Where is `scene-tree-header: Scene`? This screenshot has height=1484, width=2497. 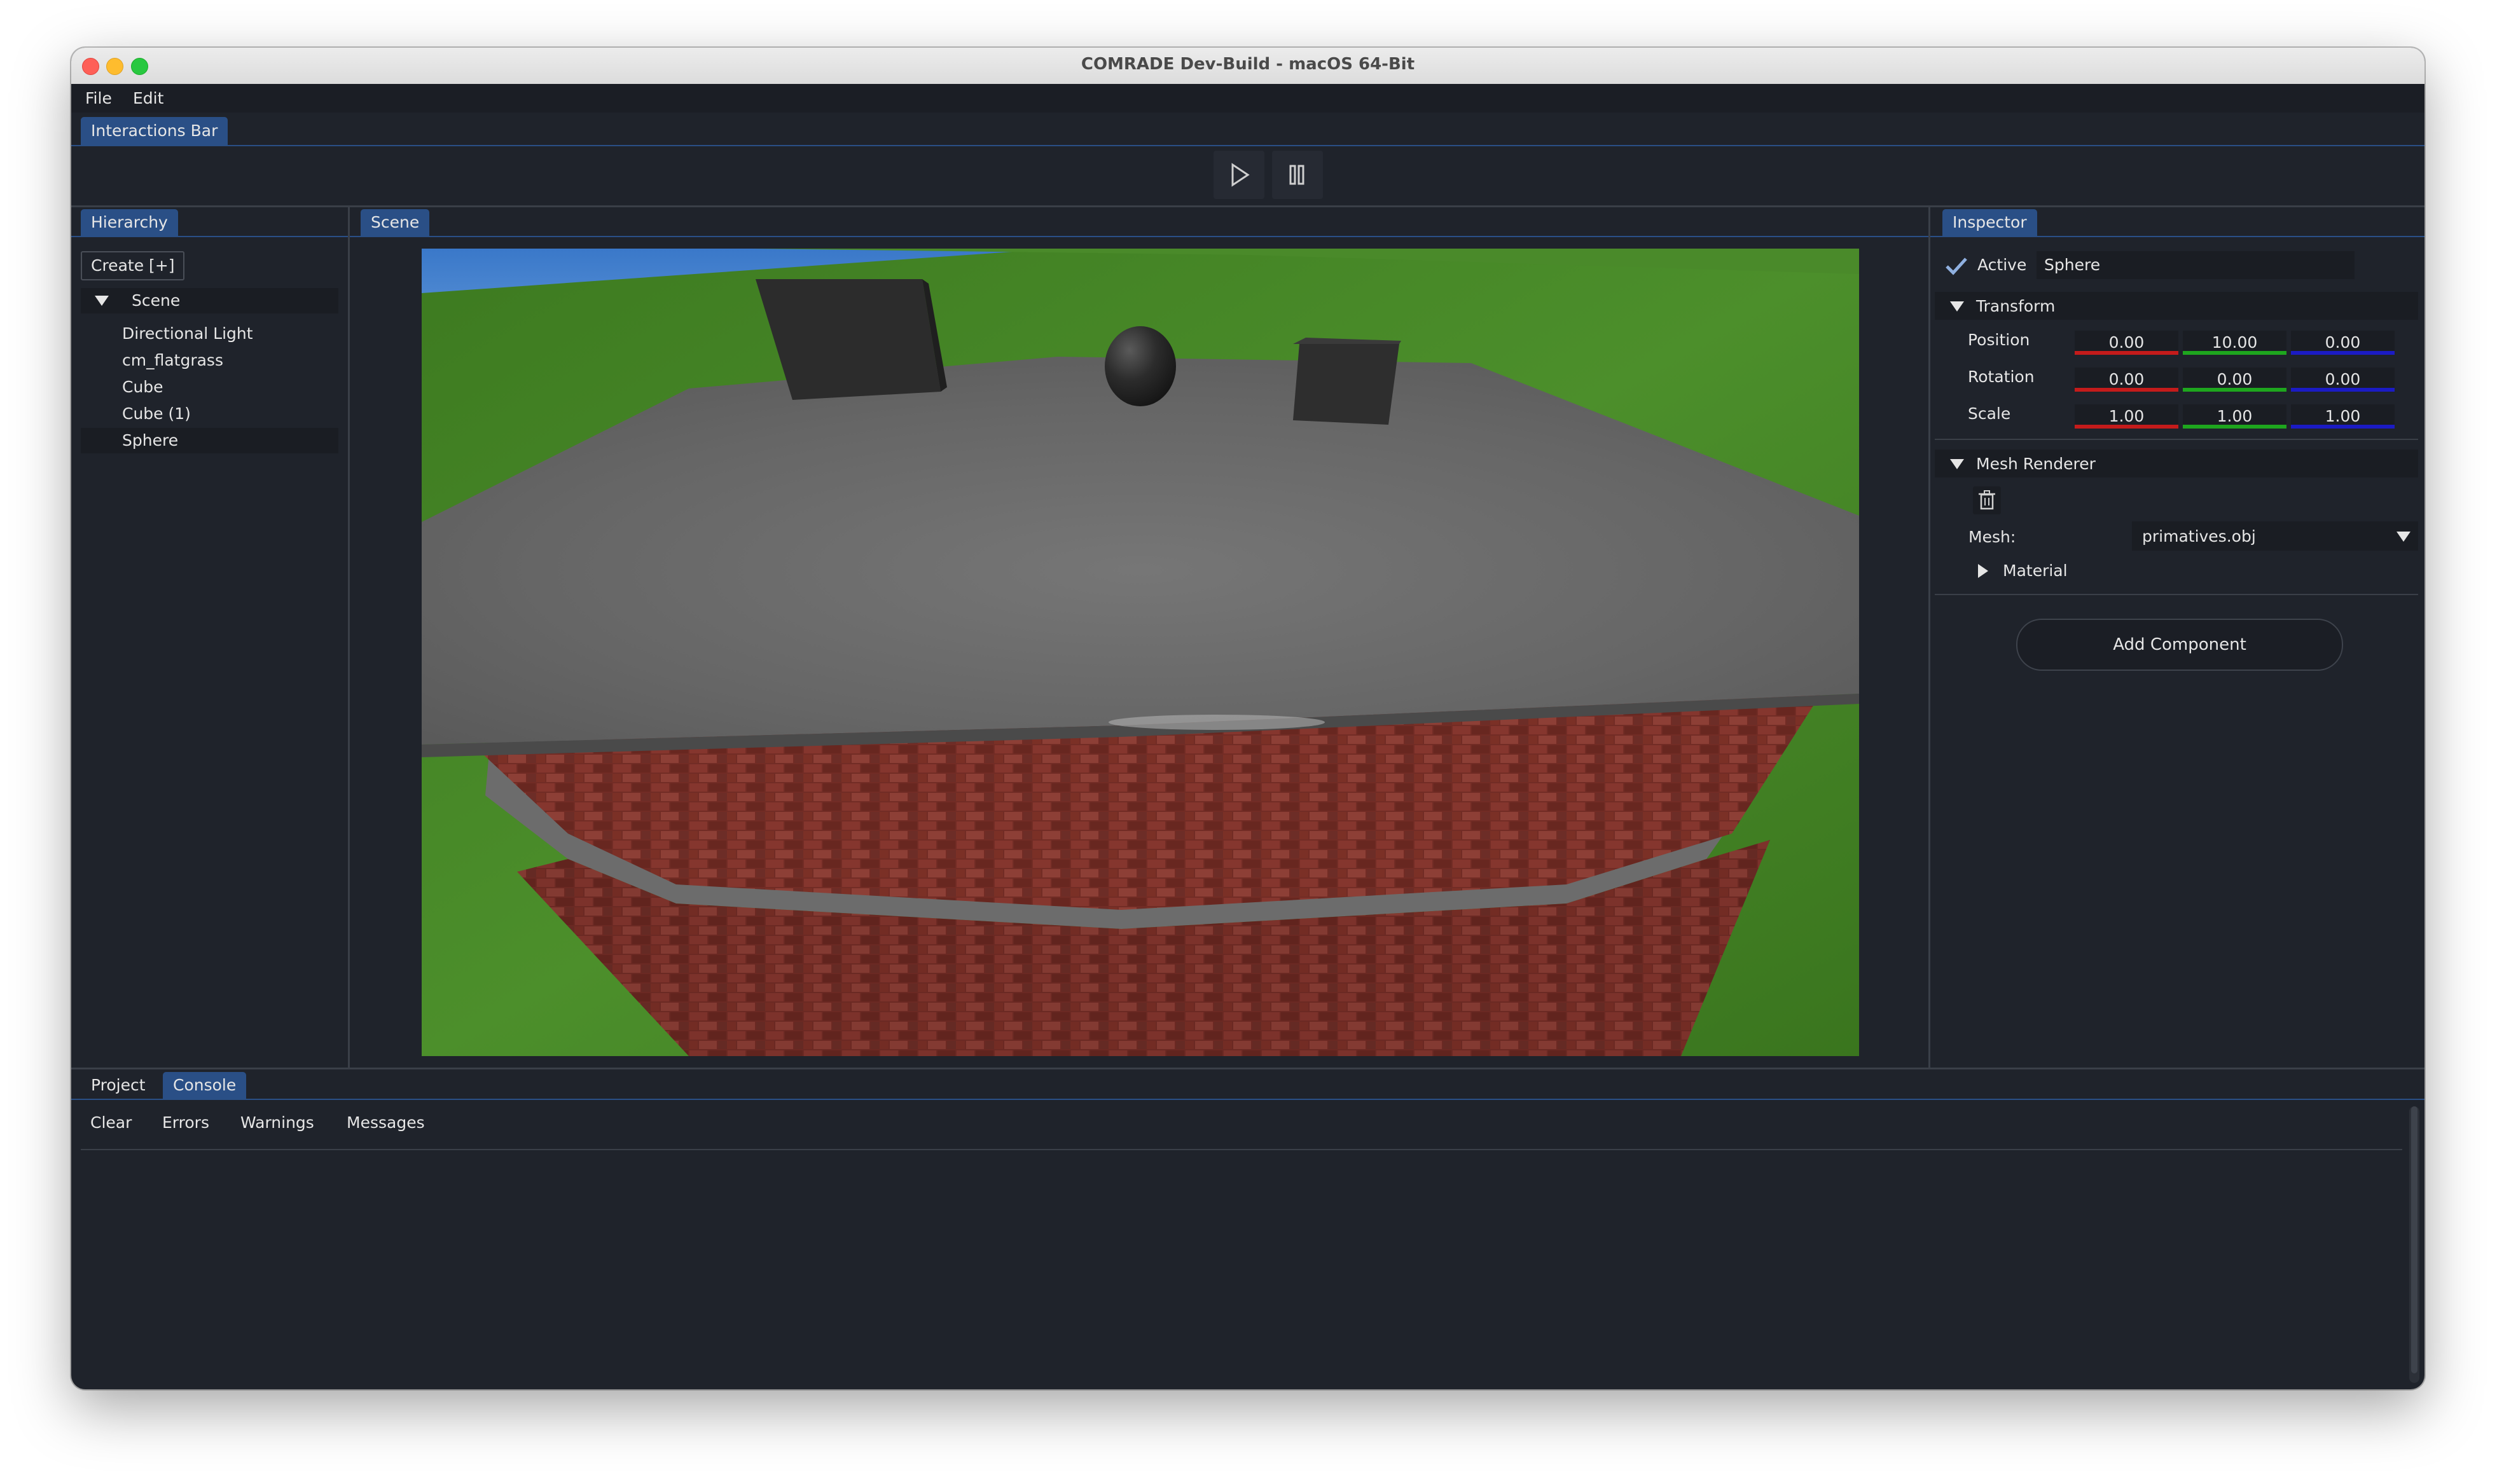 scene-tree-header: Scene is located at coordinates (210, 300).